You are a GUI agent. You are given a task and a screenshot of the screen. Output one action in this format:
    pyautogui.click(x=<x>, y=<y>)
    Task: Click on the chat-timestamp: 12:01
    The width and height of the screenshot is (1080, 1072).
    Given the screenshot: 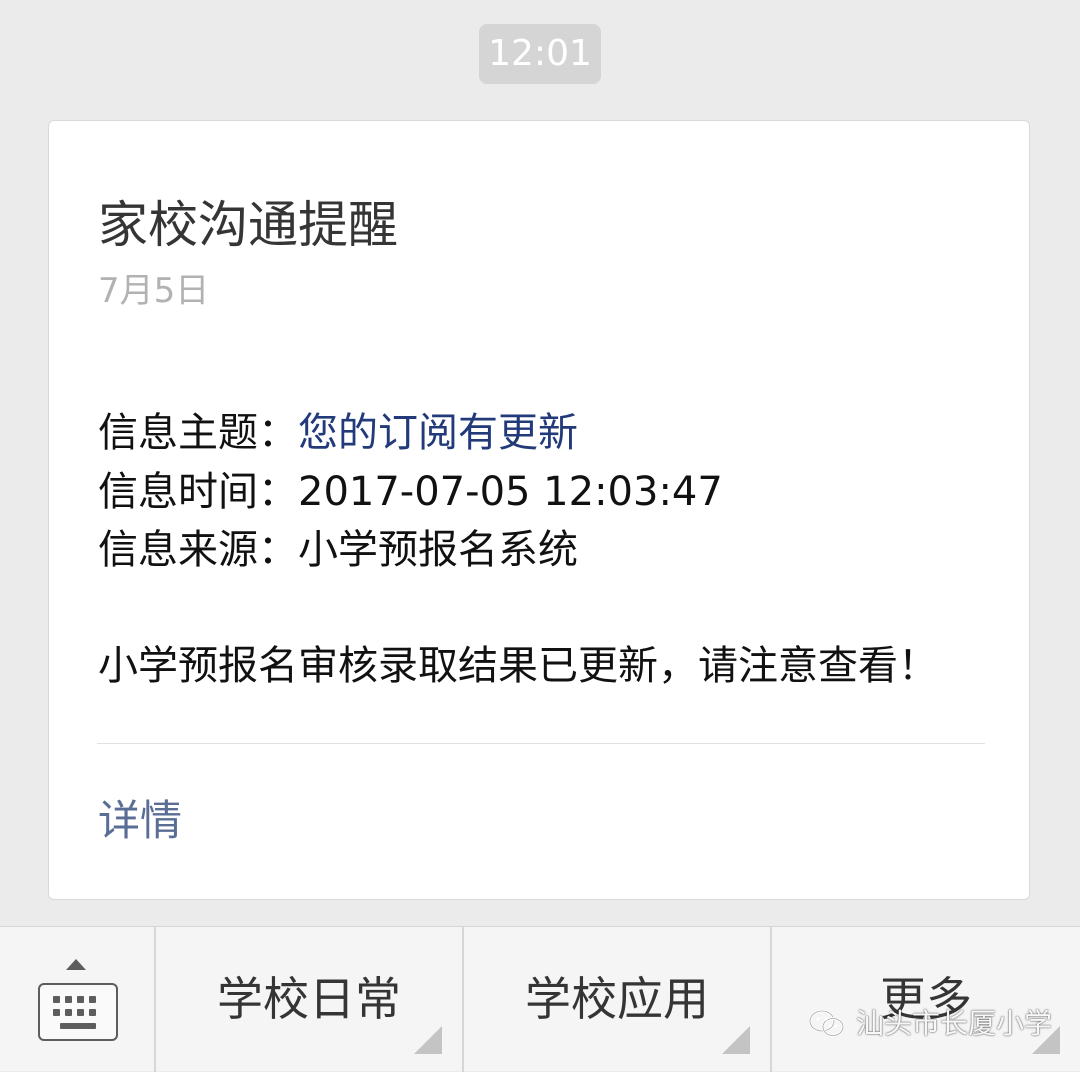 What is the action you would take?
    pyautogui.click(x=540, y=54)
    